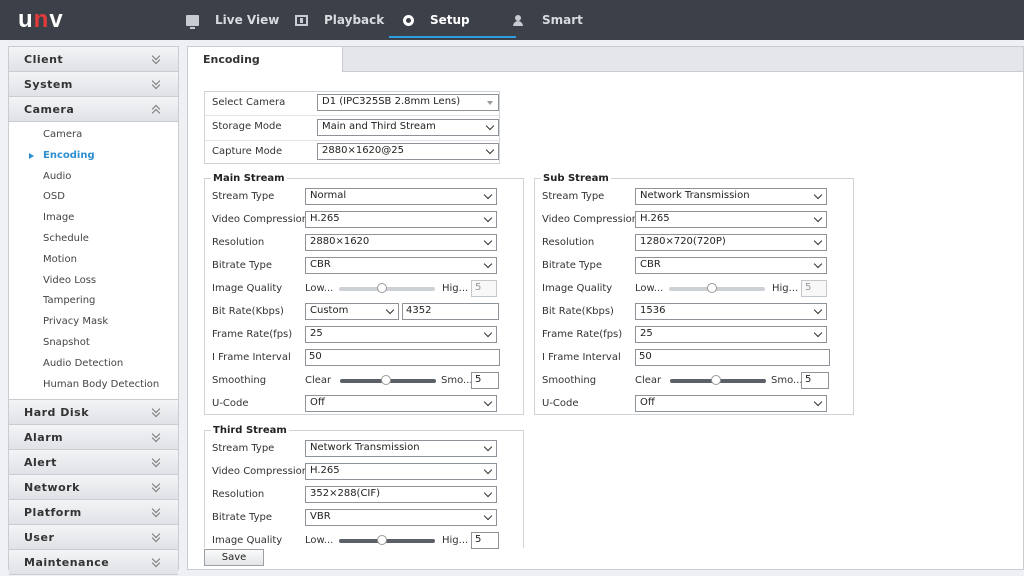  Describe the element at coordinates (401, 448) in the screenshot. I see `third-stream-type-dropdown: Network Transmission` at that location.